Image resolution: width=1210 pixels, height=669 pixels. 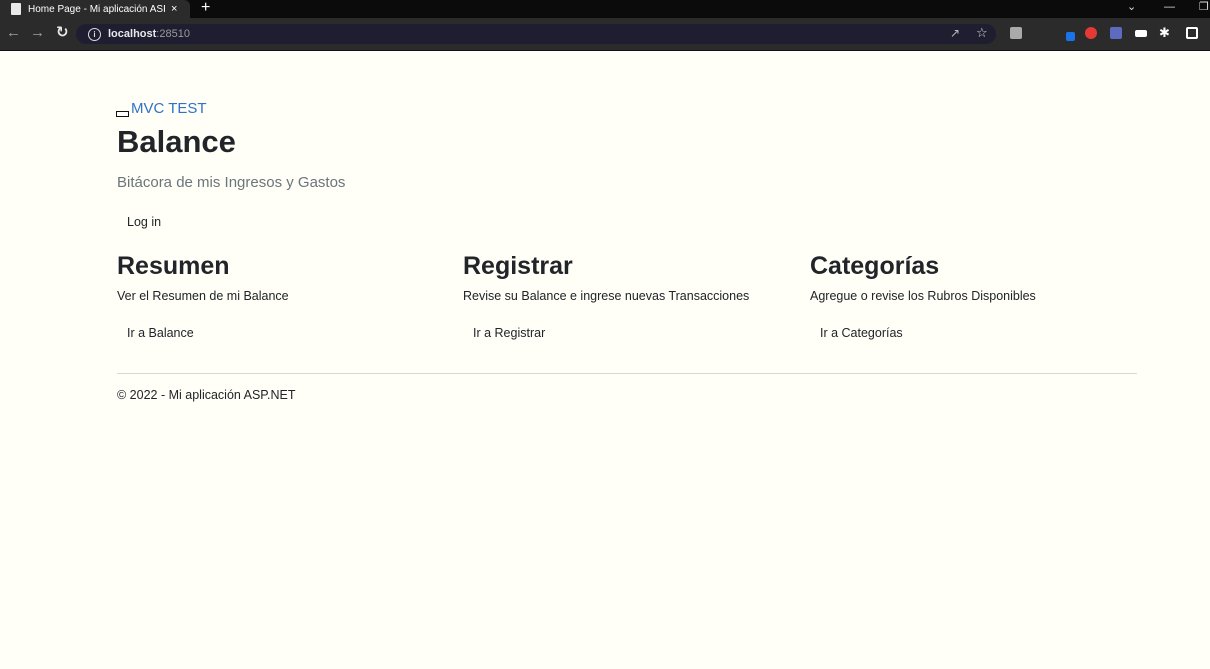 I want to click on tab-close-icon: ×, so click(x=174, y=9).